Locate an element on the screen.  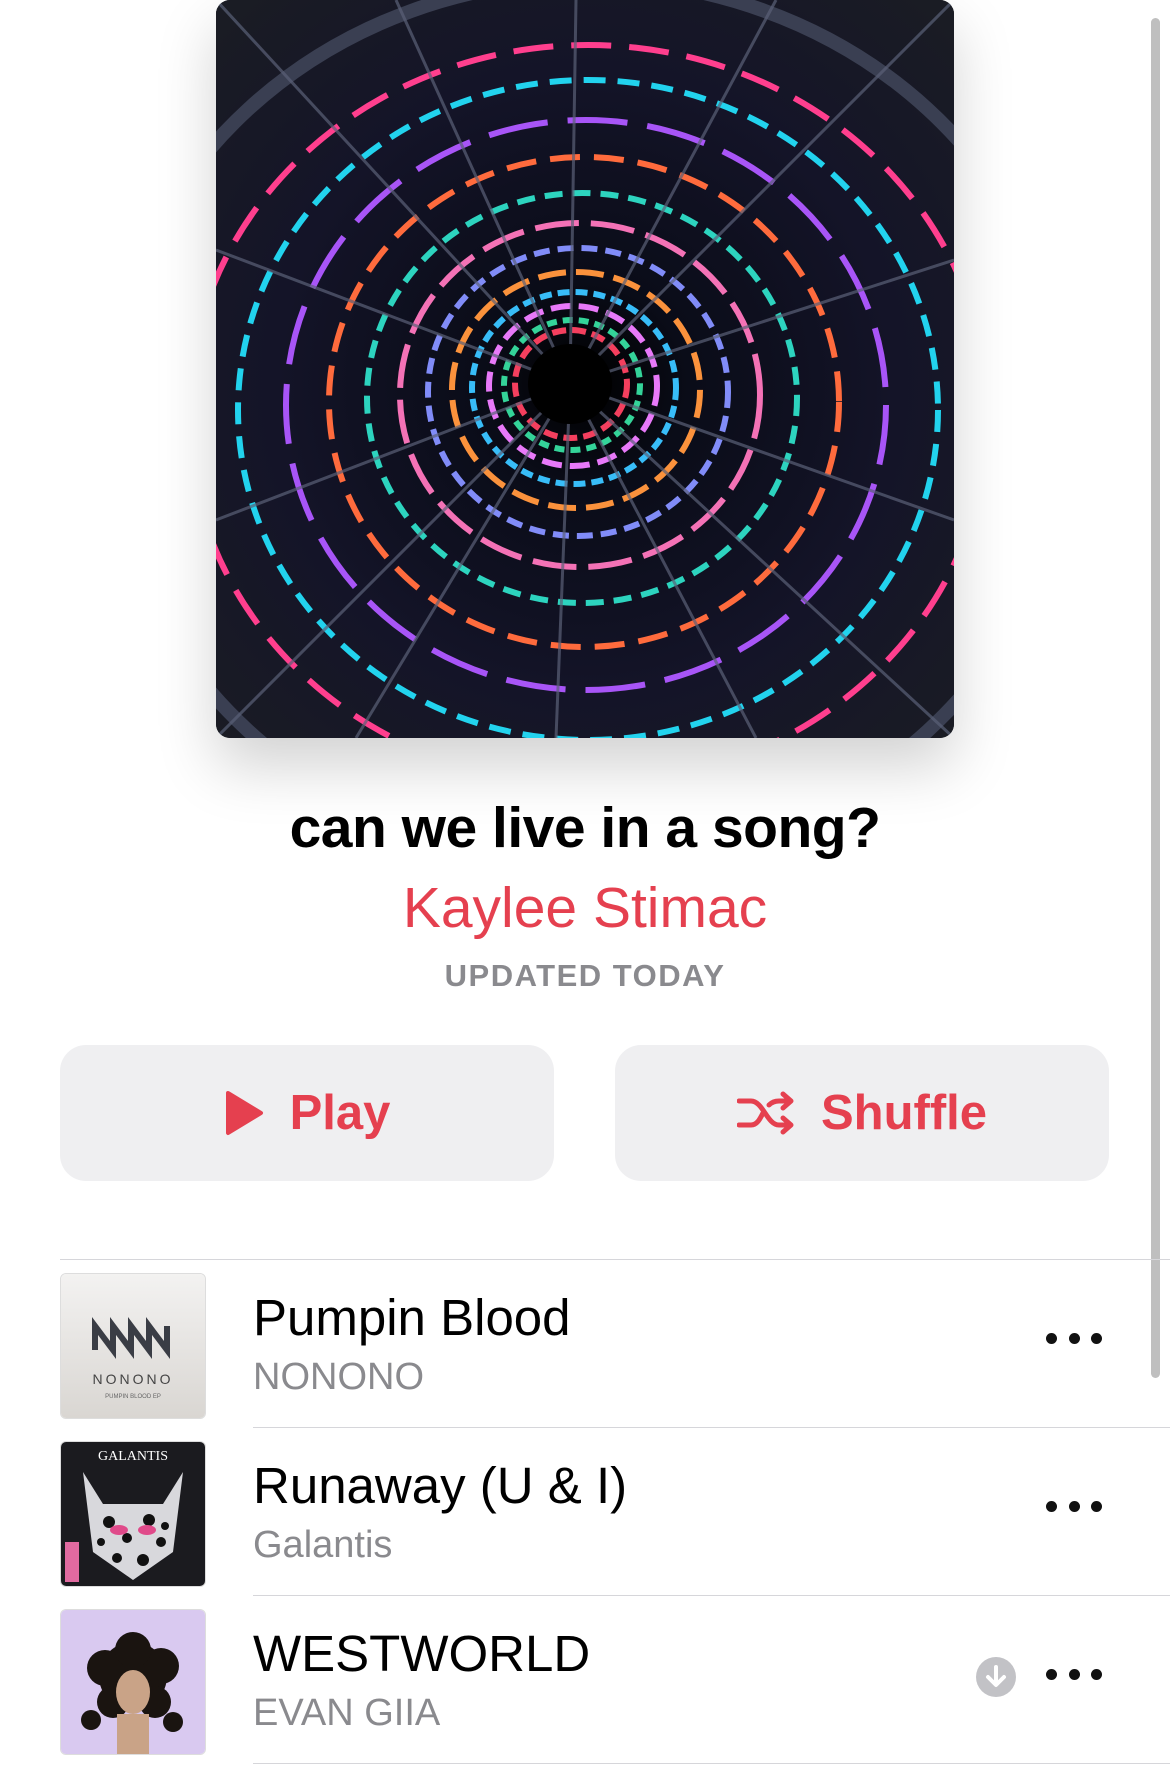
track-cover is located at coordinates (133, 1682).